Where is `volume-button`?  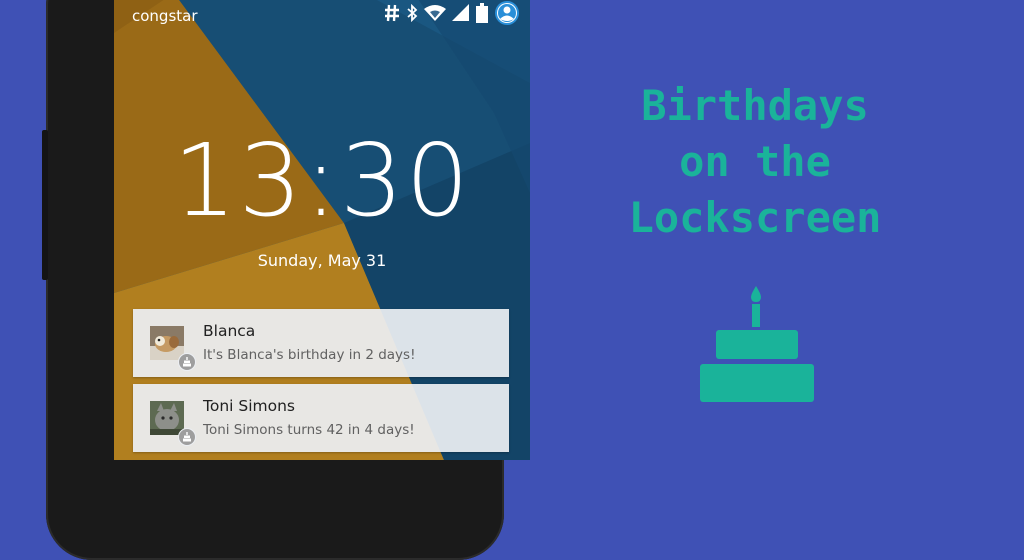
volume-button is located at coordinates (45, 205).